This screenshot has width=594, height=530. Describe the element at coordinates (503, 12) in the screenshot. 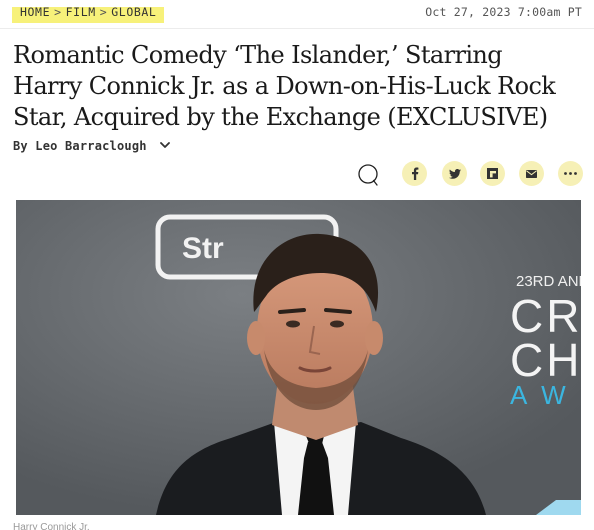

I see `publish-timestamp: Oct 27, 2023 7:00am PT` at that location.